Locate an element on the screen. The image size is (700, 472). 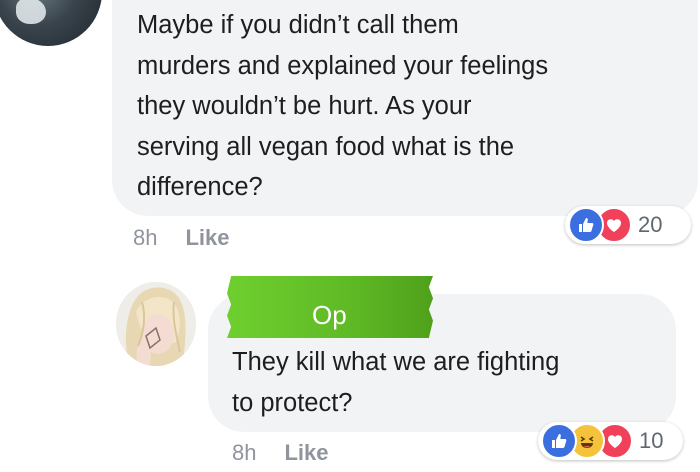
op-label-text: Op is located at coordinates (329, 315).